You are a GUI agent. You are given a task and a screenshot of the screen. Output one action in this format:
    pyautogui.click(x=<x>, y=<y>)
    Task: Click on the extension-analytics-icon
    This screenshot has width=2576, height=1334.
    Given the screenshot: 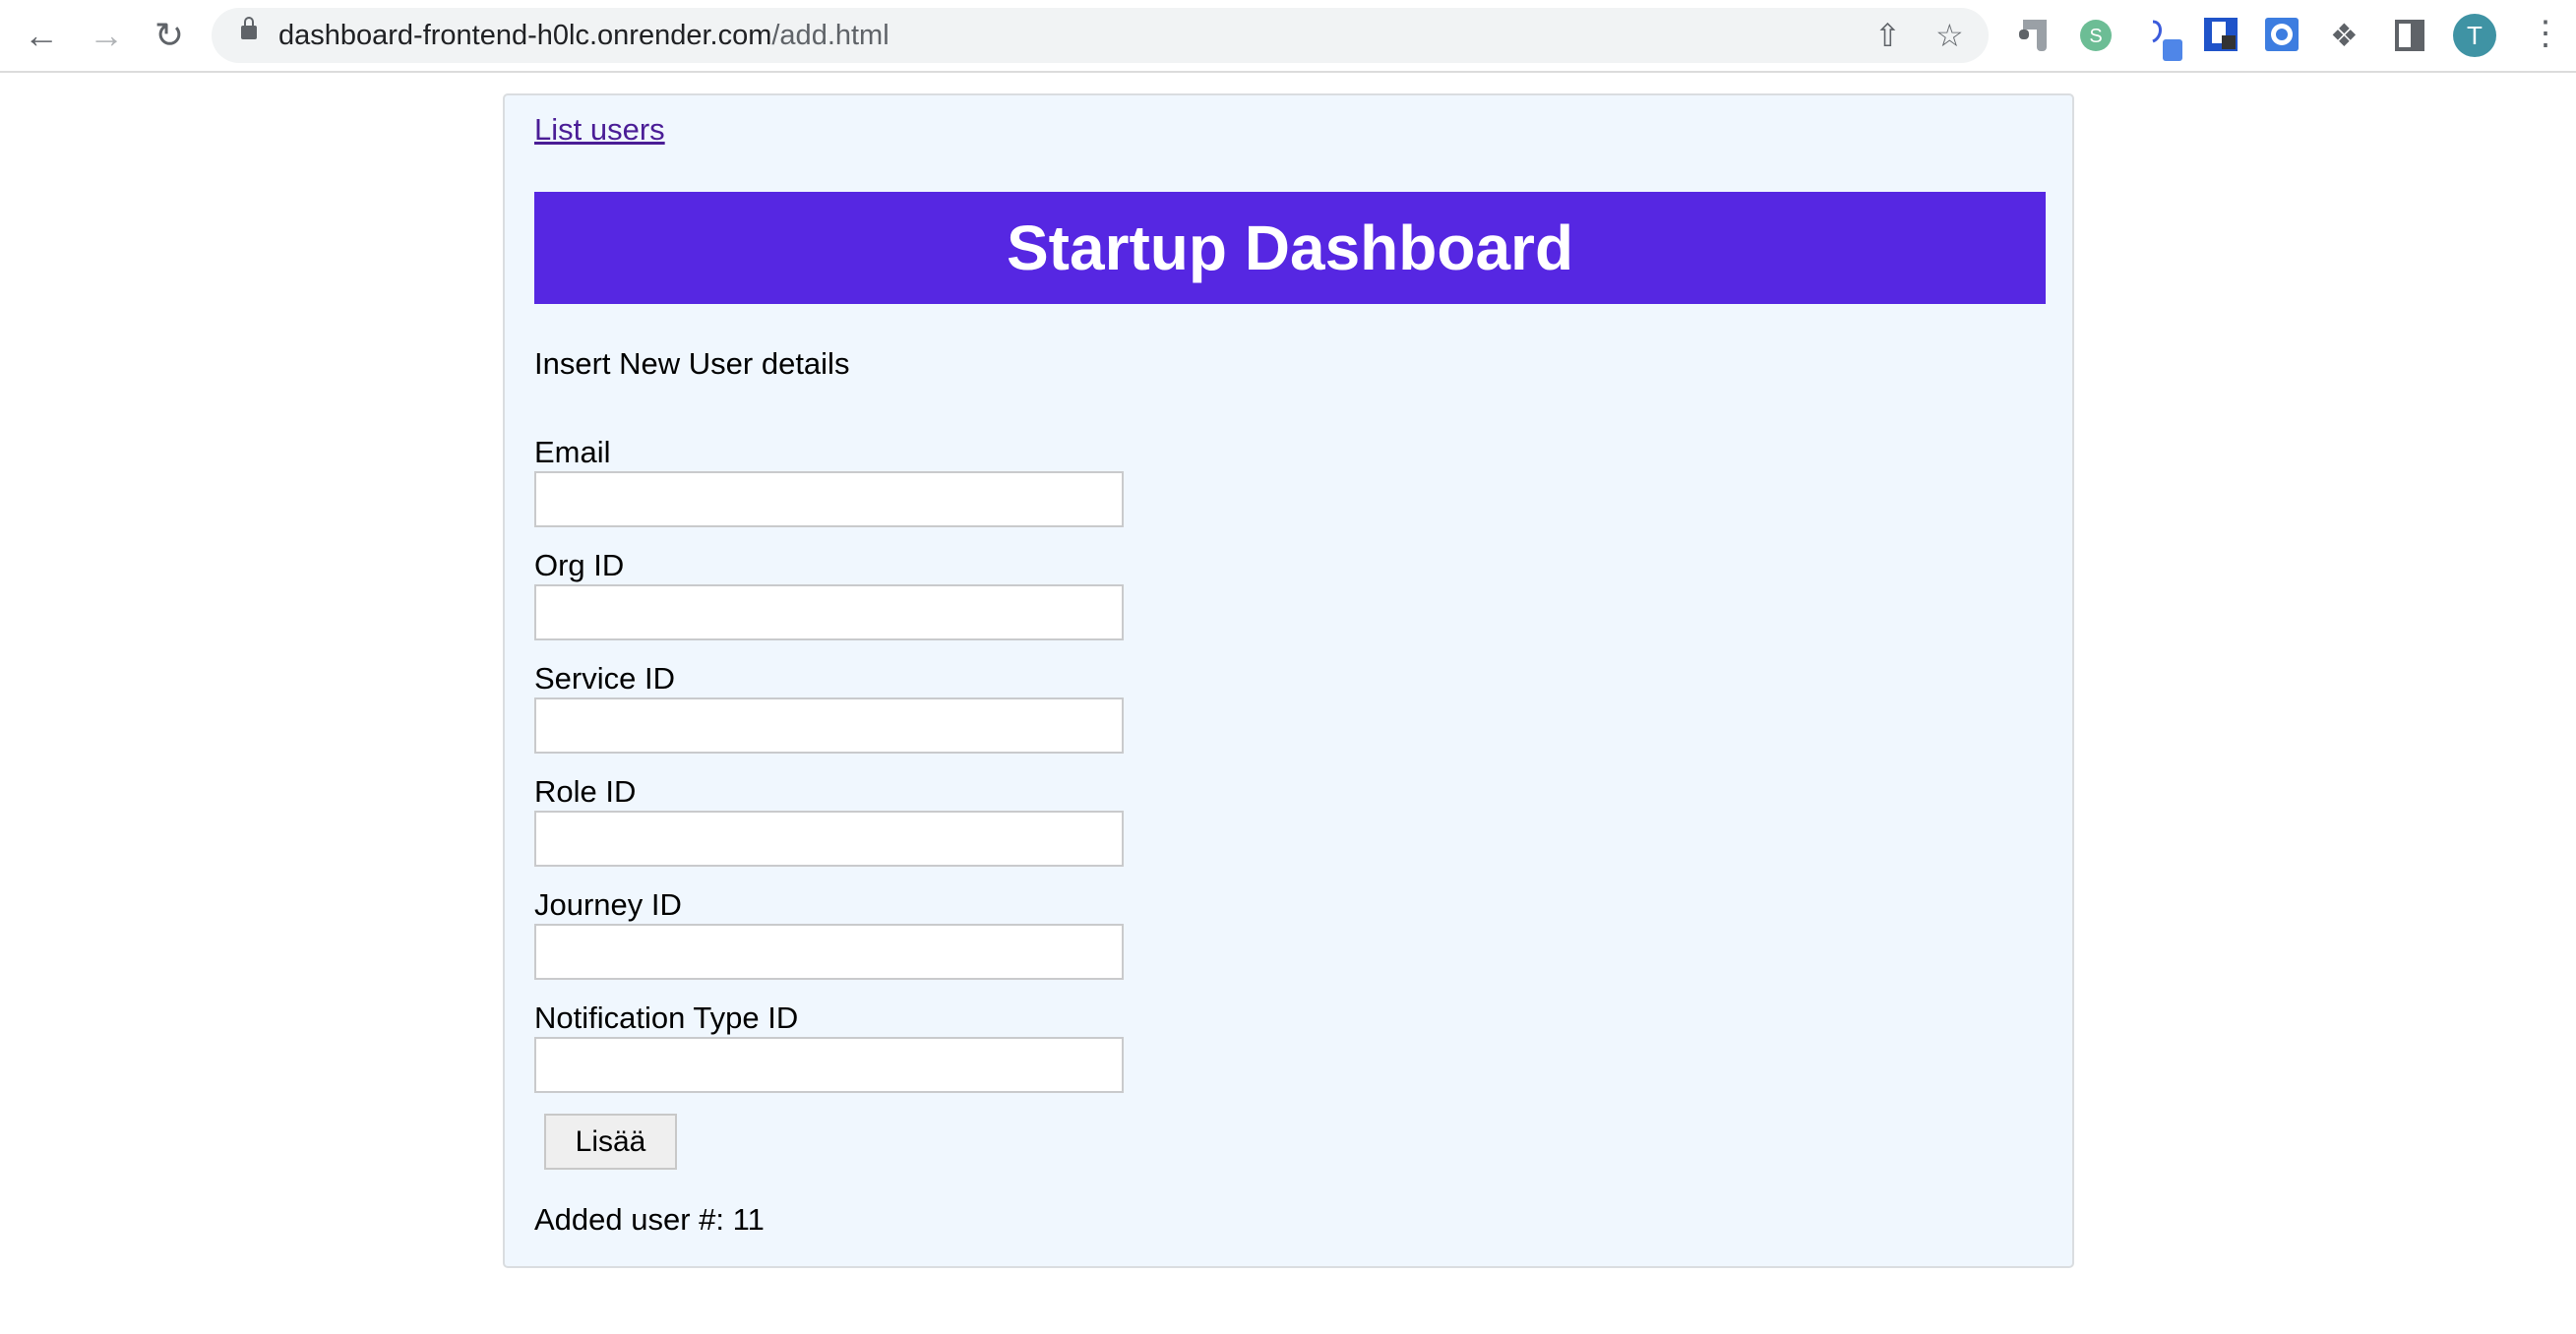 What is the action you would take?
    pyautogui.click(x=2033, y=35)
    